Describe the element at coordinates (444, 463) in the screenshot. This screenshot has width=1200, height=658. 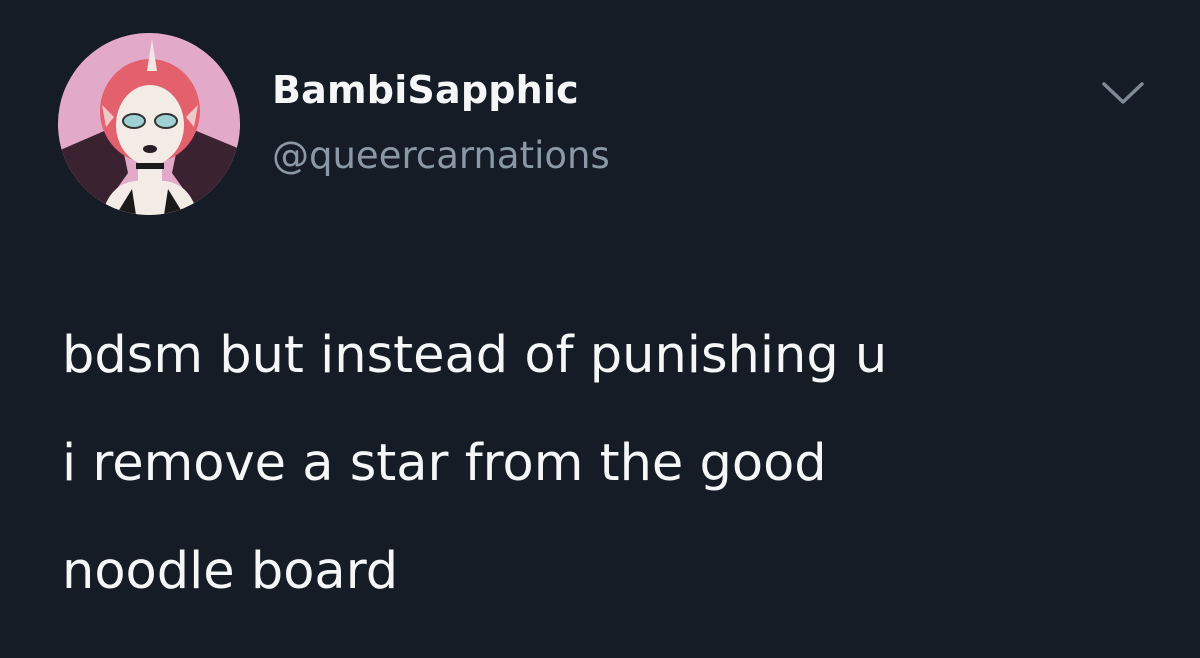
I see `tweet-text-line: i remove a star from the good` at that location.